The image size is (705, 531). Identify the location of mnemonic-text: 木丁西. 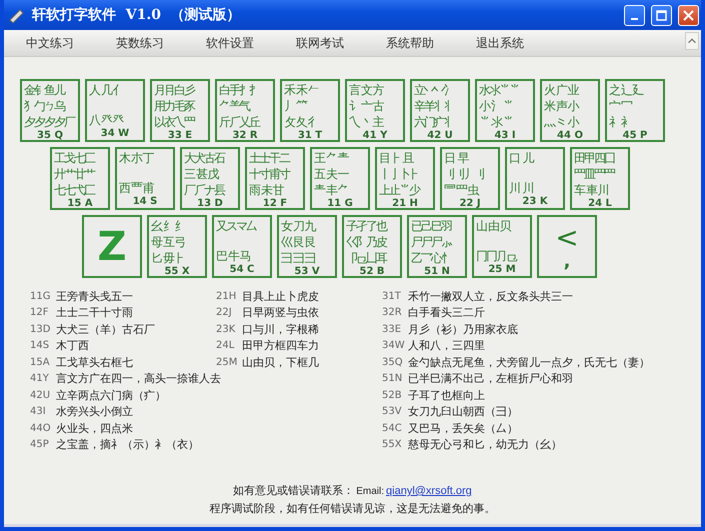
(72, 346).